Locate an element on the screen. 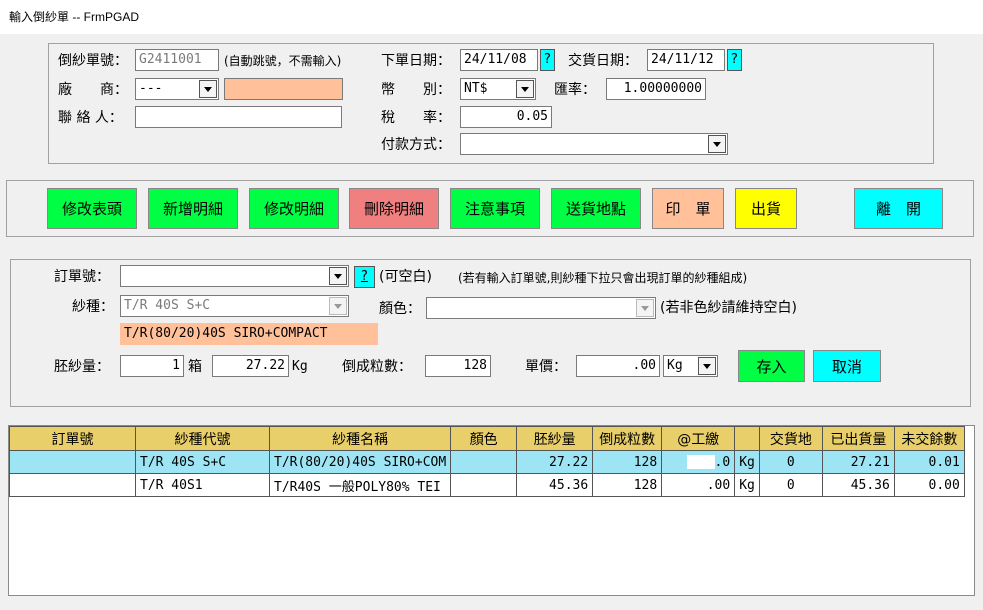  vendor-name-field is located at coordinates (283, 89).